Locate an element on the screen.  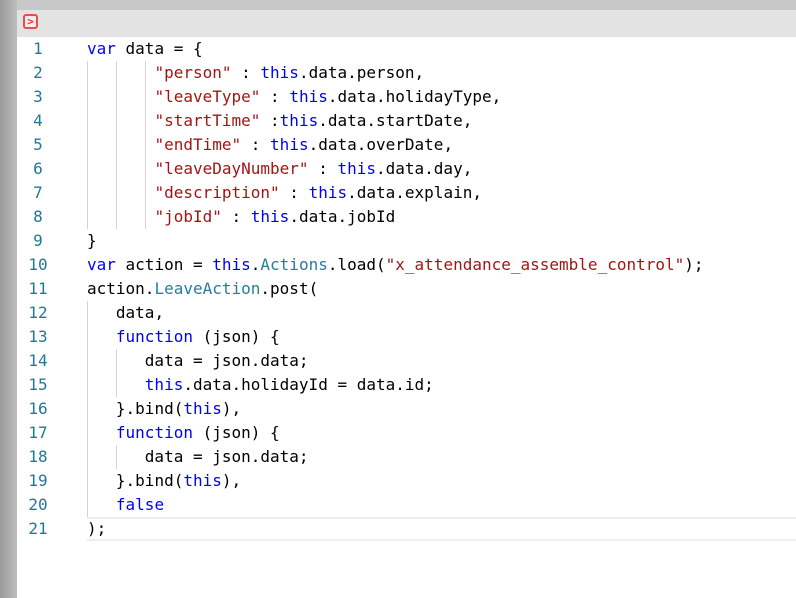
token-pl: ); is located at coordinates (97, 528).